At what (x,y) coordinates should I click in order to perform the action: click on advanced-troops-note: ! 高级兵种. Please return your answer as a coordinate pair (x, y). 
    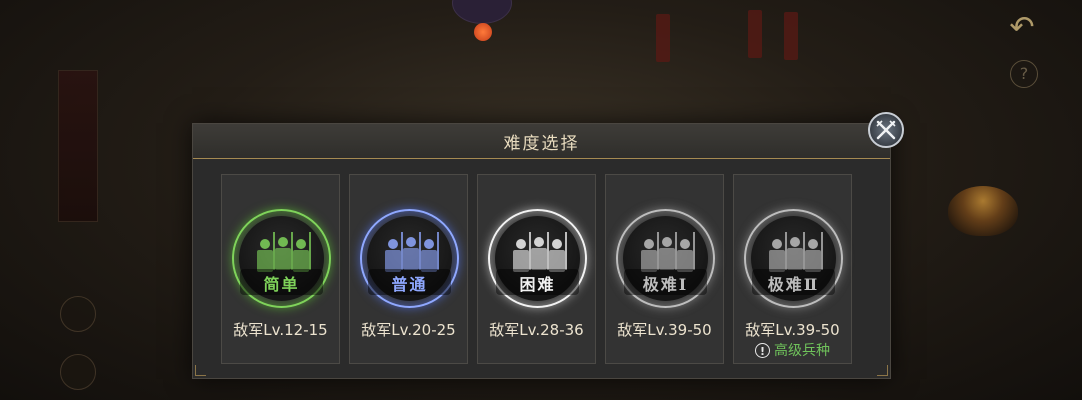
    Looking at the image, I should click on (792, 350).